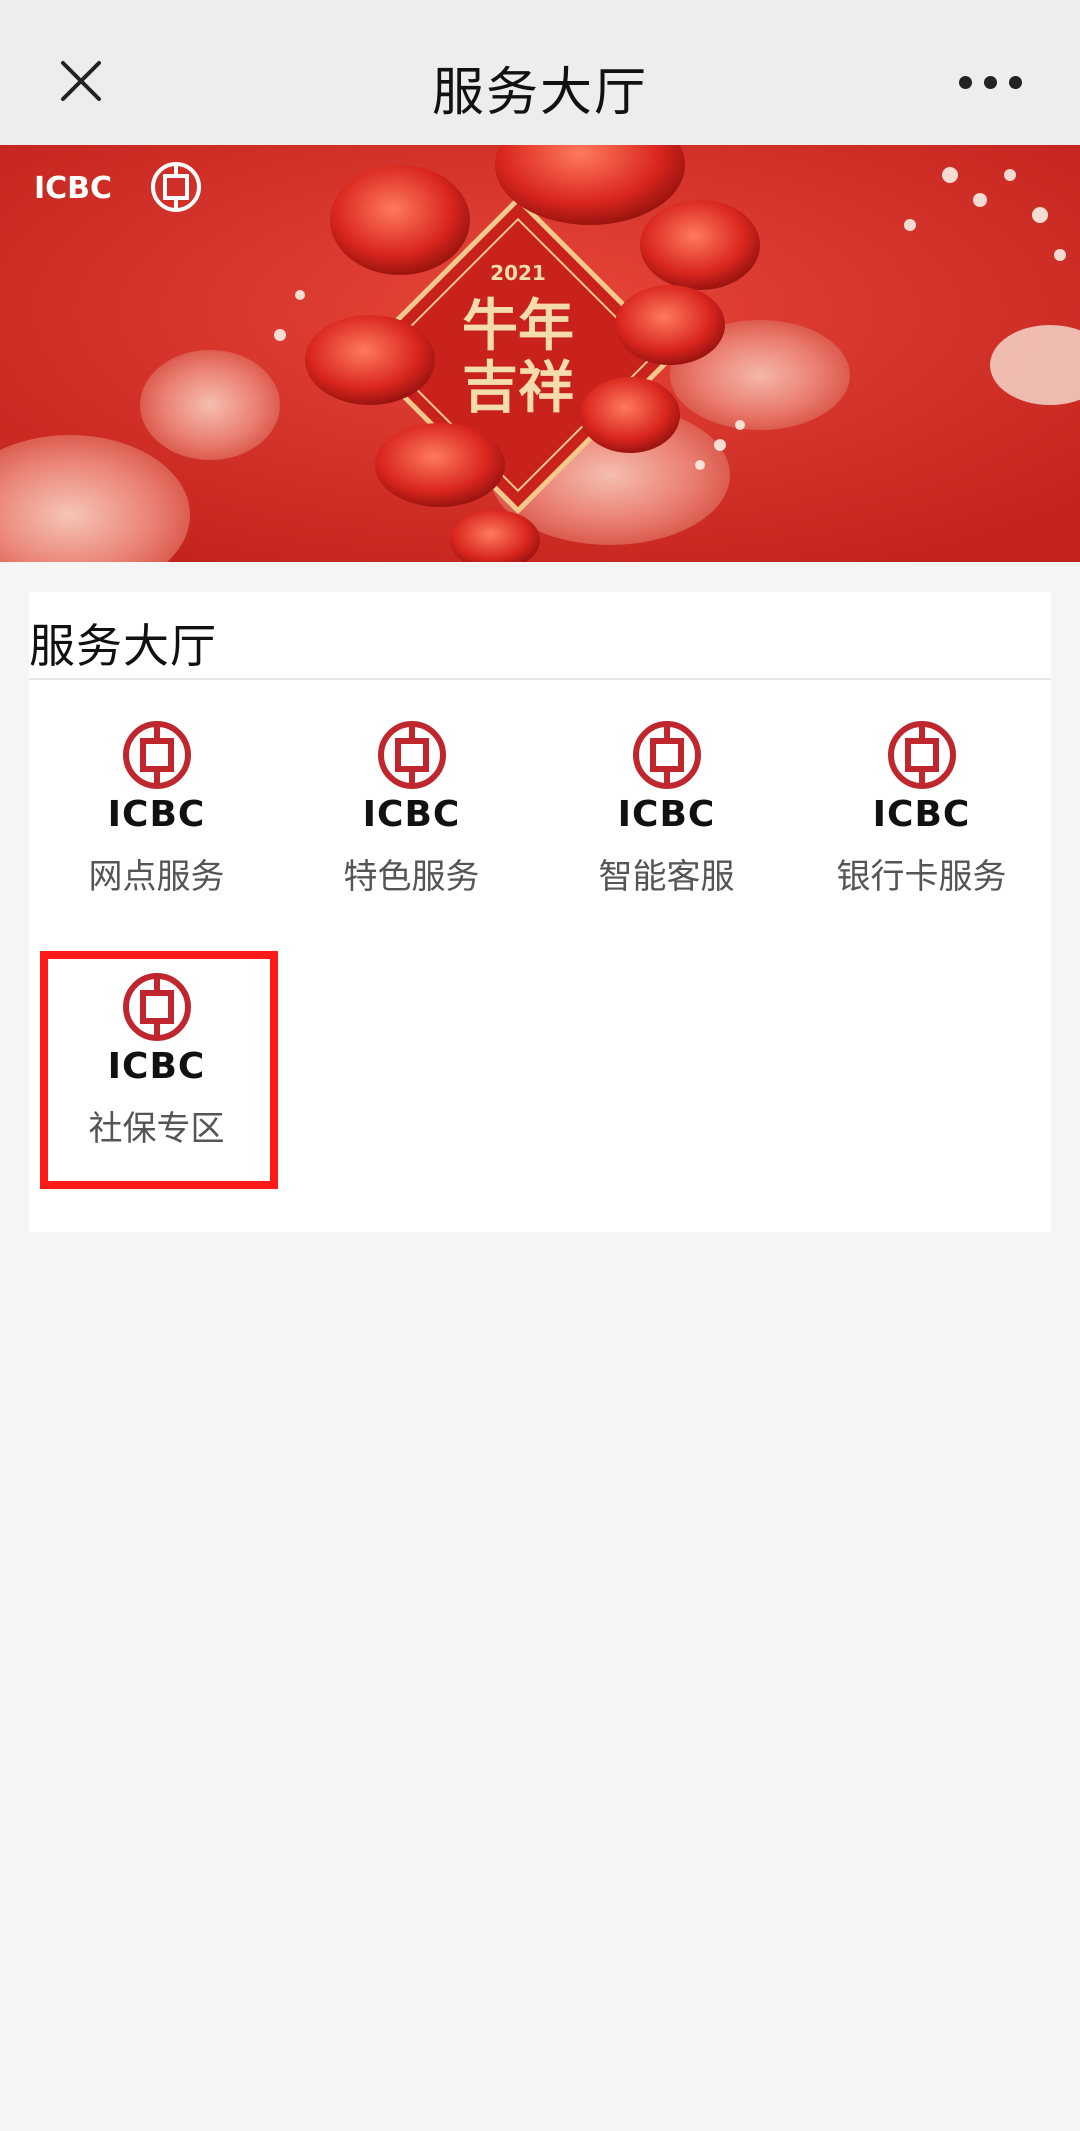 This screenshot has width=1080, height=2131. What do you see at coordinates (518, 326) in the screenshot?
I see `banner-greeting-line1: 牛年` at bounding box center [518, 326].